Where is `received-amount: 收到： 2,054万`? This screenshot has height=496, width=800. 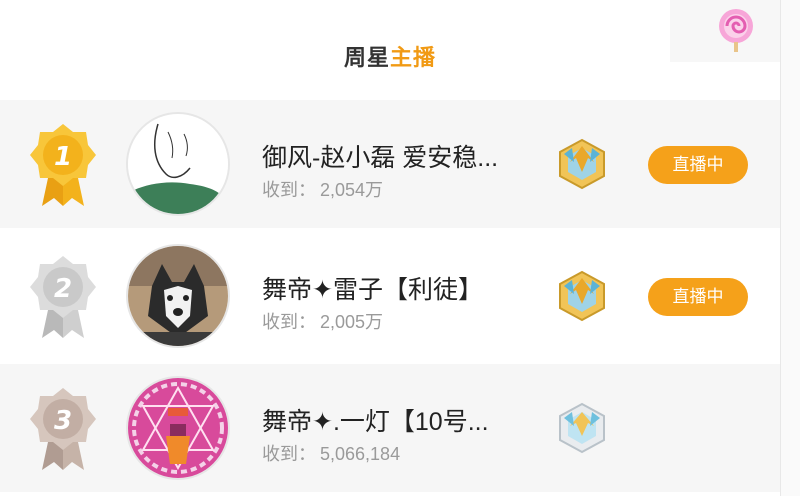
received-amount: 收到： 2,054万 is located at coordinates (322, 189).